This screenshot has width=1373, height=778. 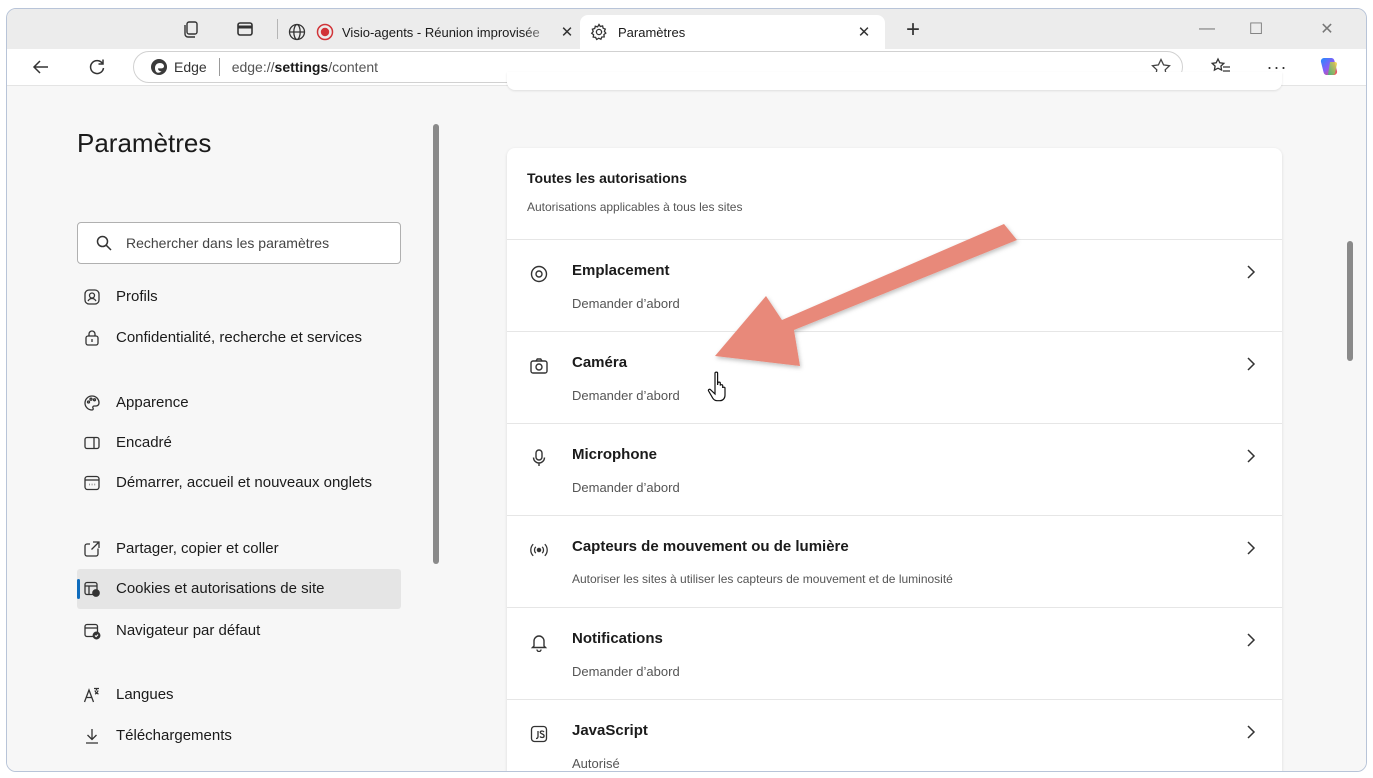 What do you see at coordinates (305, 67) in the screenshot?
I see `url-text: edge://settings/content` at bounding box center [305, 67].